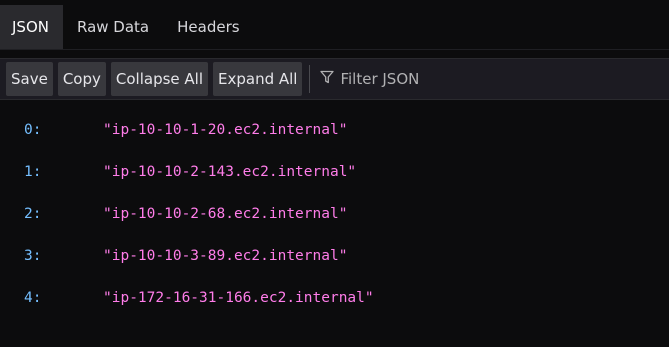 The height and width of the screenshot is (347, 669). What do you see at coordinates (81, 79) in the screenshot?
I see `copy-button: Copy` at bounding box center [81, 79].